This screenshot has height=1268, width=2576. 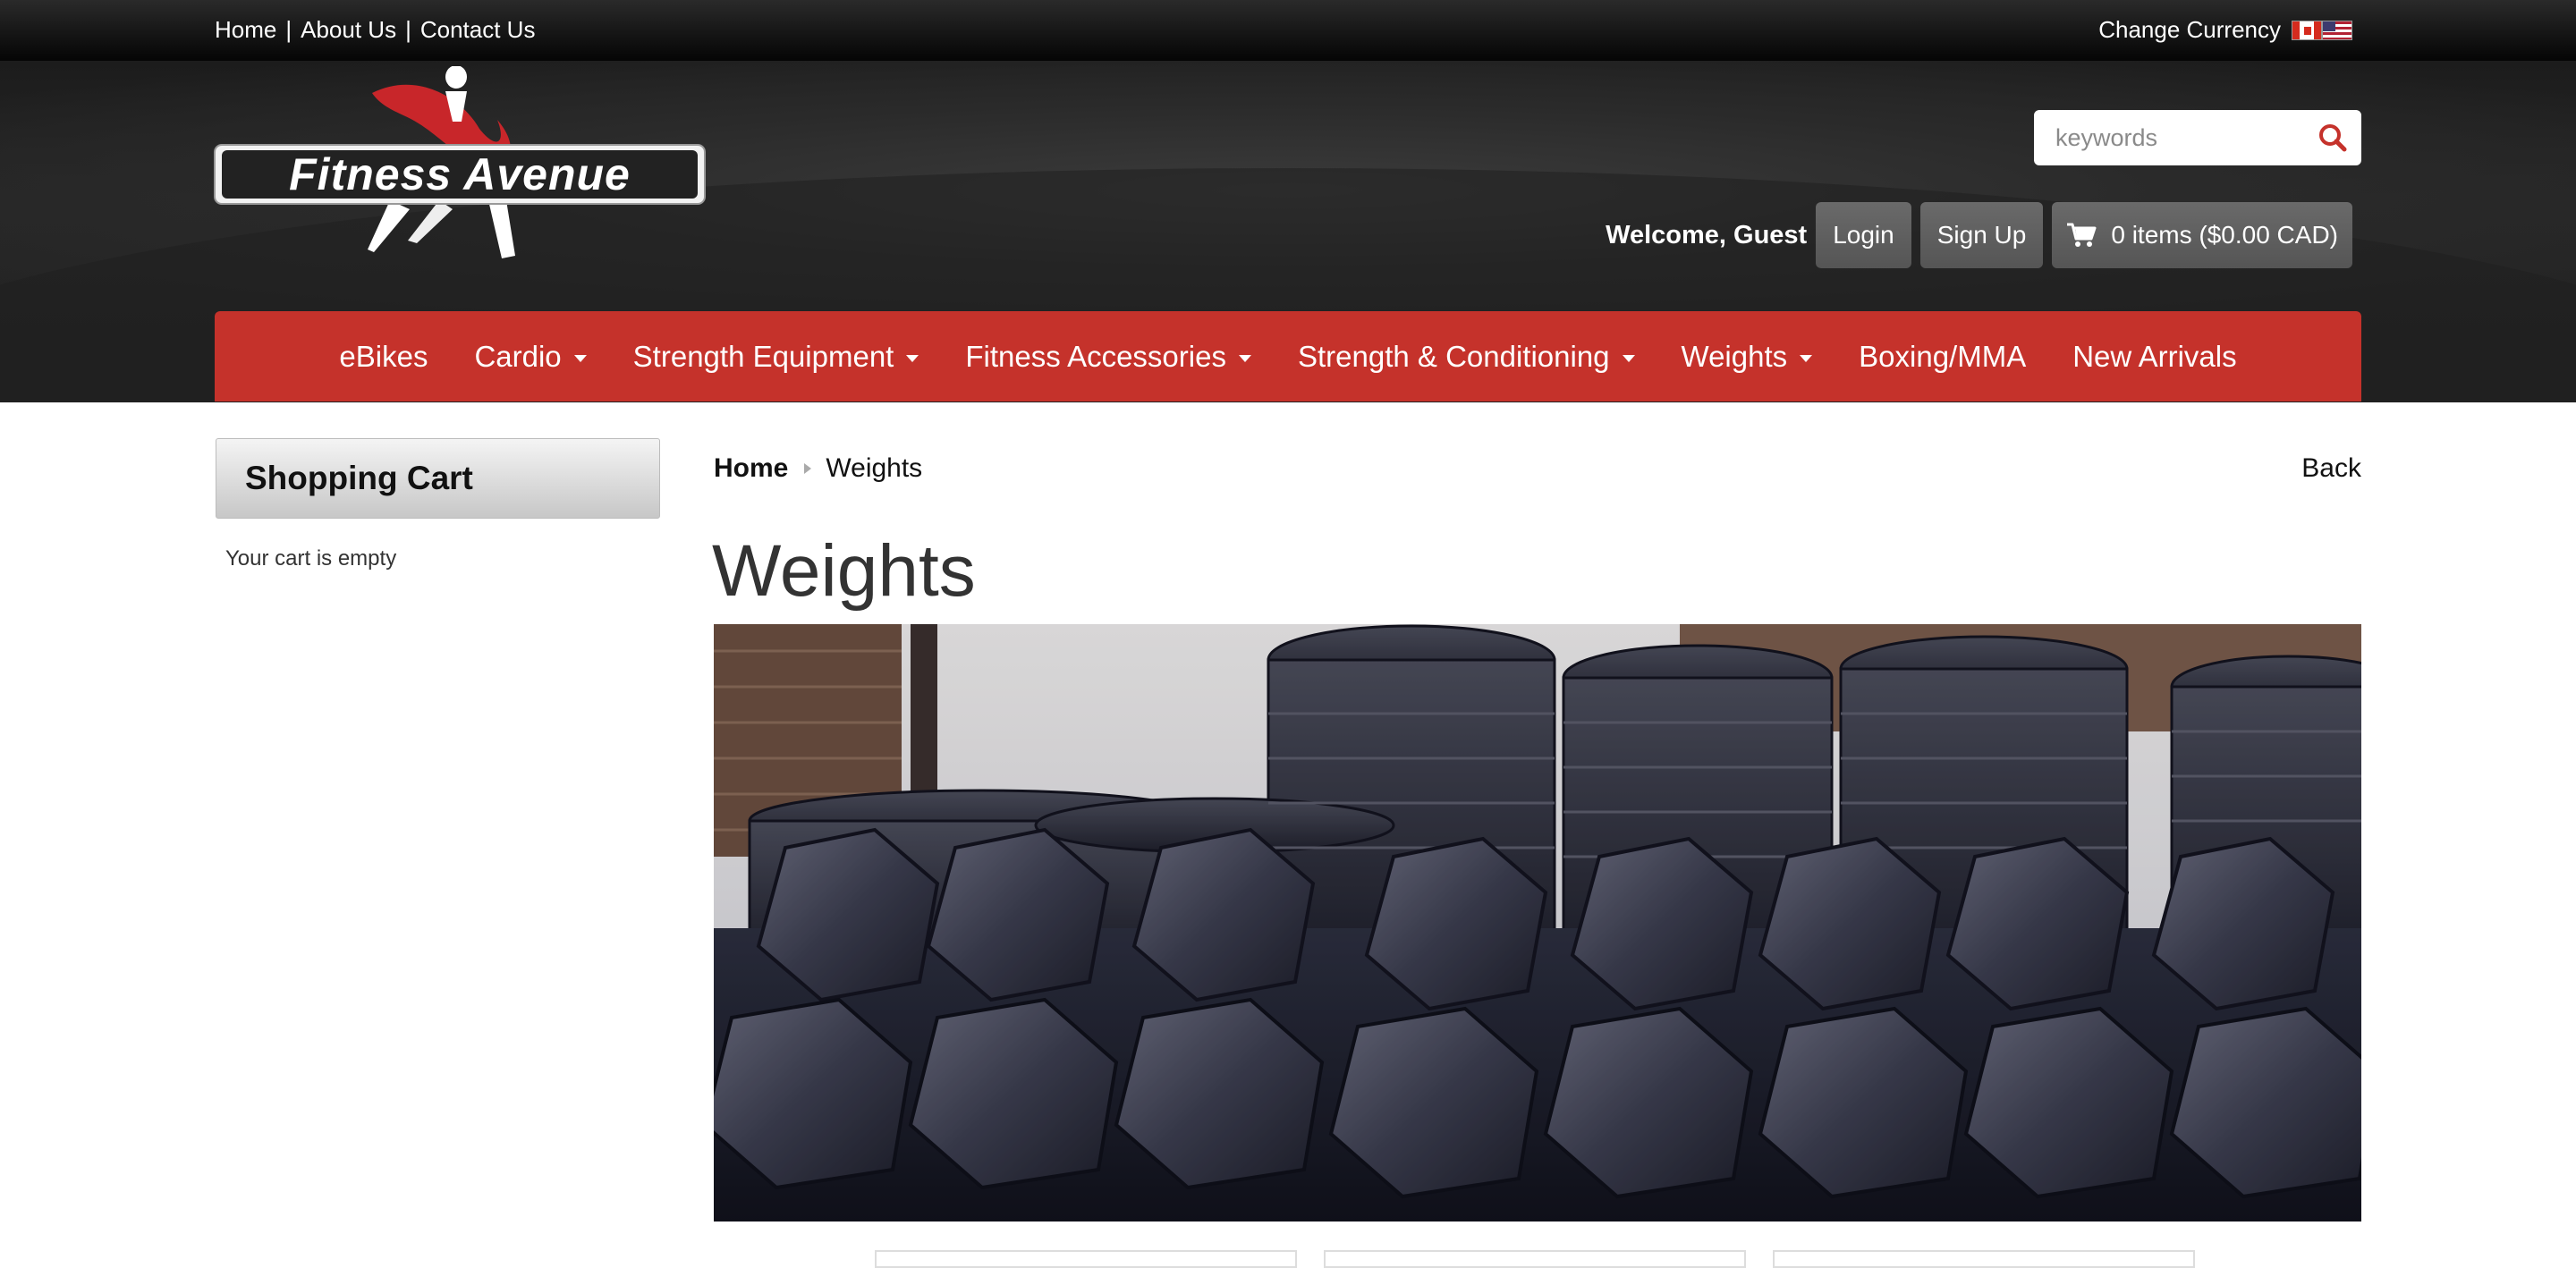 I want to click on nav-item-ebikes: eBikes, so click(x=383, y=357).